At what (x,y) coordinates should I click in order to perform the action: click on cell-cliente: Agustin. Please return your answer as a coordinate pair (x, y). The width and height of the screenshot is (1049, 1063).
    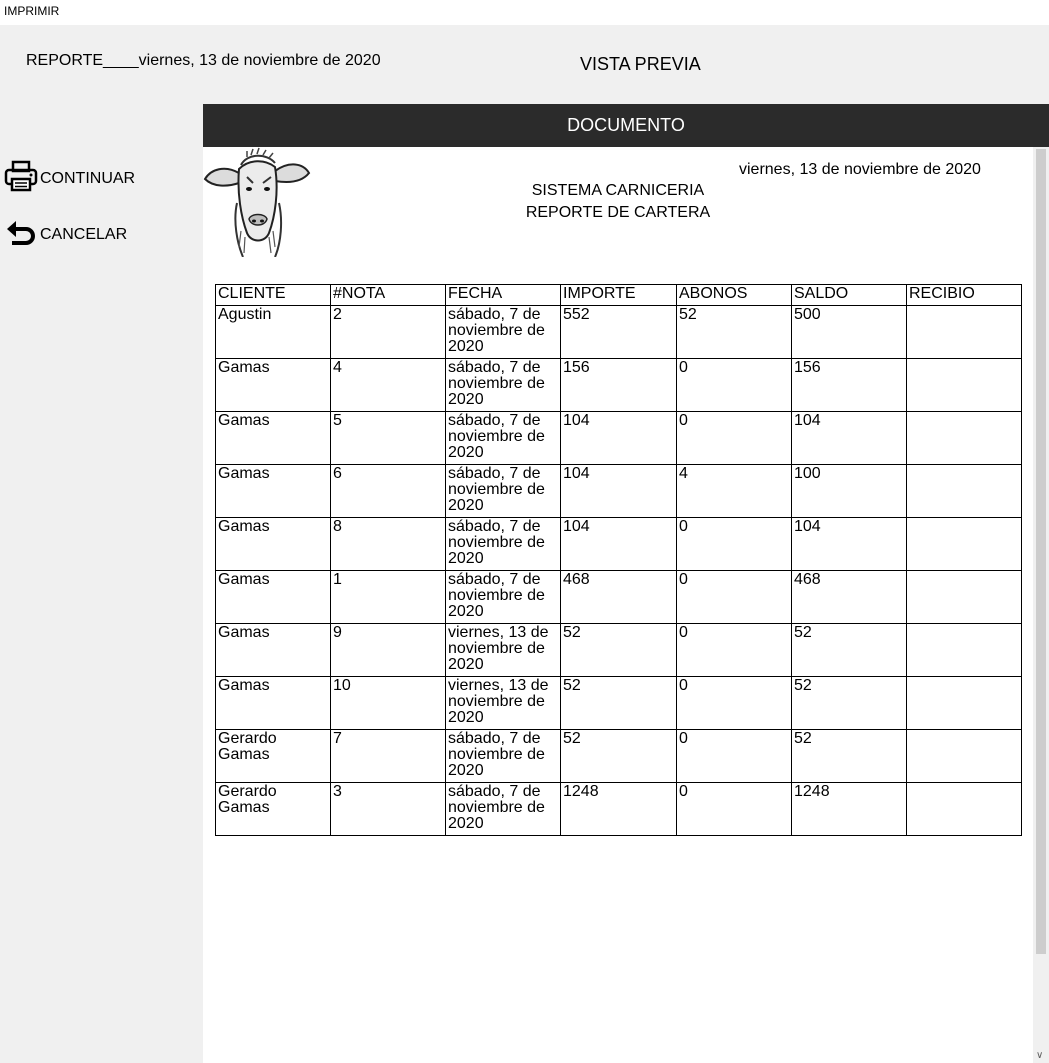
    Looking at the image, I should click on (273, 332).